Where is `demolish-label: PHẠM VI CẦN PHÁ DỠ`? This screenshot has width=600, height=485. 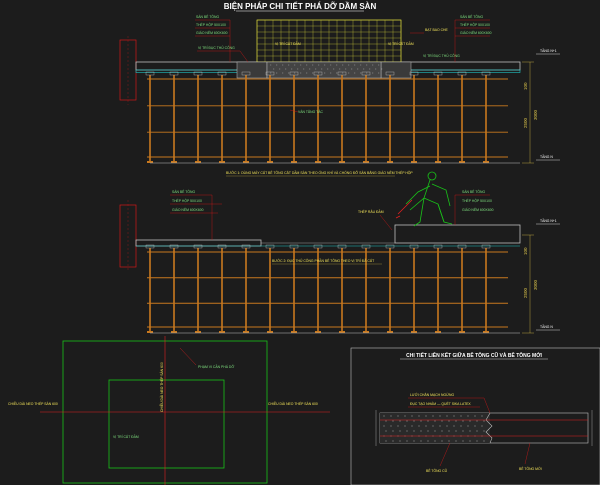 demolish-label: PHẠM VI CẦN PHÁ DỠ is located at coordinates (216, 366).